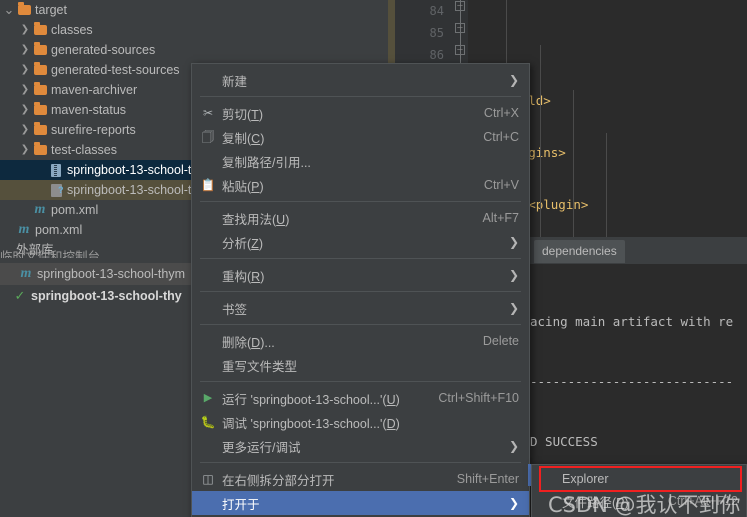  I want to click on menu-item-label: 书签, so click(235, 309).